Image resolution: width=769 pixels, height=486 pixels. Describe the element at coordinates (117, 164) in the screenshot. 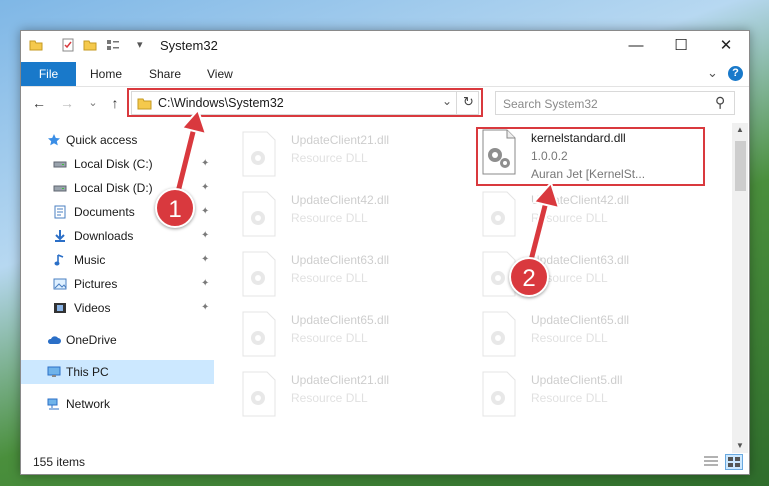

I see `sidebar-item-local-disk-c: Local Disk (C:) ✦` at that location.